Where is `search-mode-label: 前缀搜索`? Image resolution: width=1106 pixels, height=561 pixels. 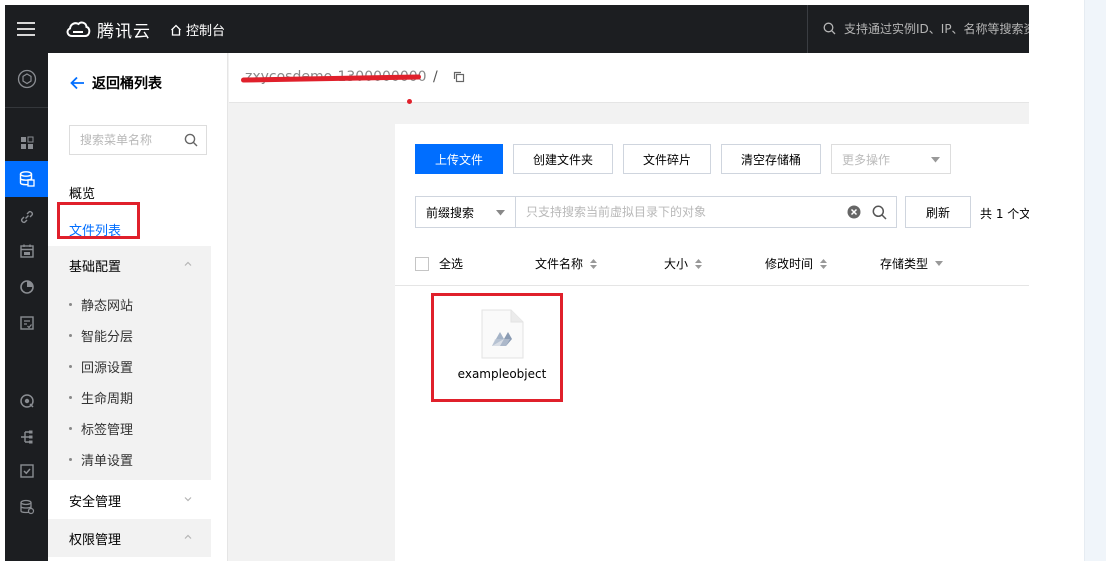 search-mode-label: 前缀搜索 is located at coordinates (450, 212).